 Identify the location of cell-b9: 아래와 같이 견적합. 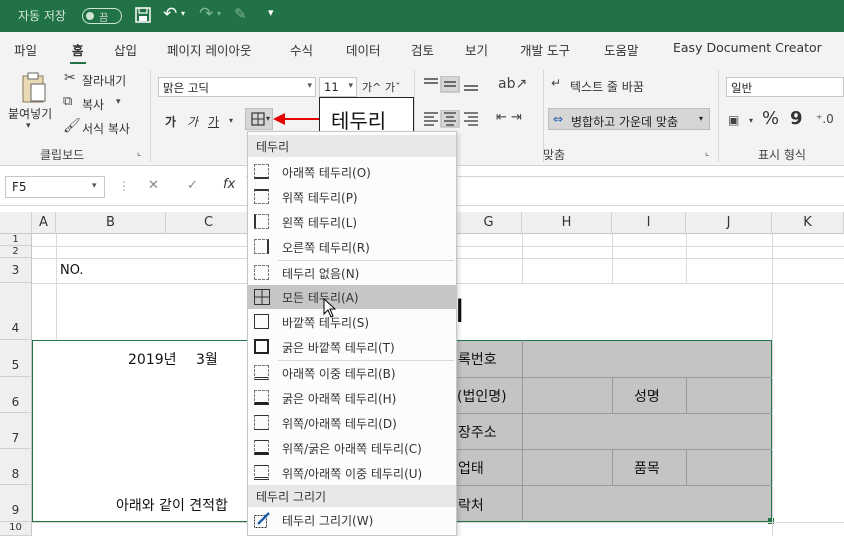
(172, 505).